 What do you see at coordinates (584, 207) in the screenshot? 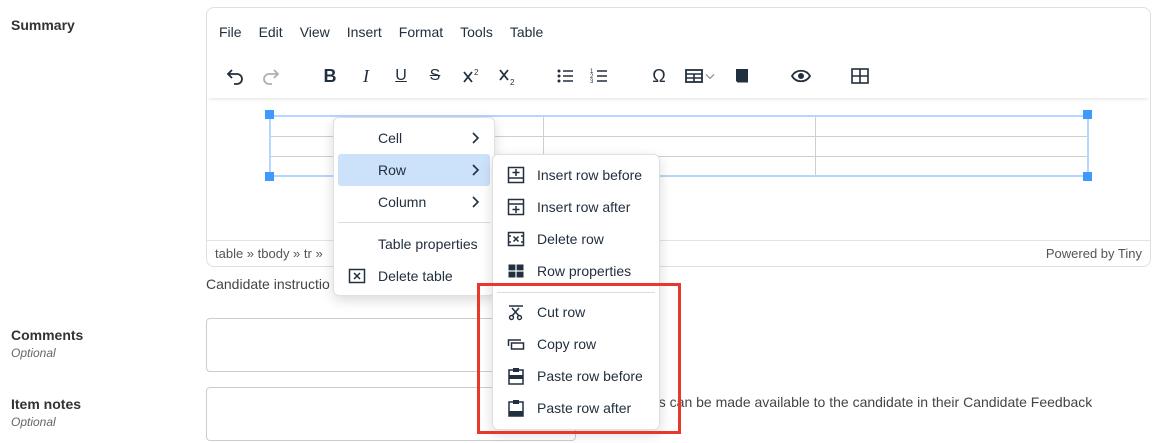
I see `menu-item-label: Insert row after` at bounding box center [584, 207].